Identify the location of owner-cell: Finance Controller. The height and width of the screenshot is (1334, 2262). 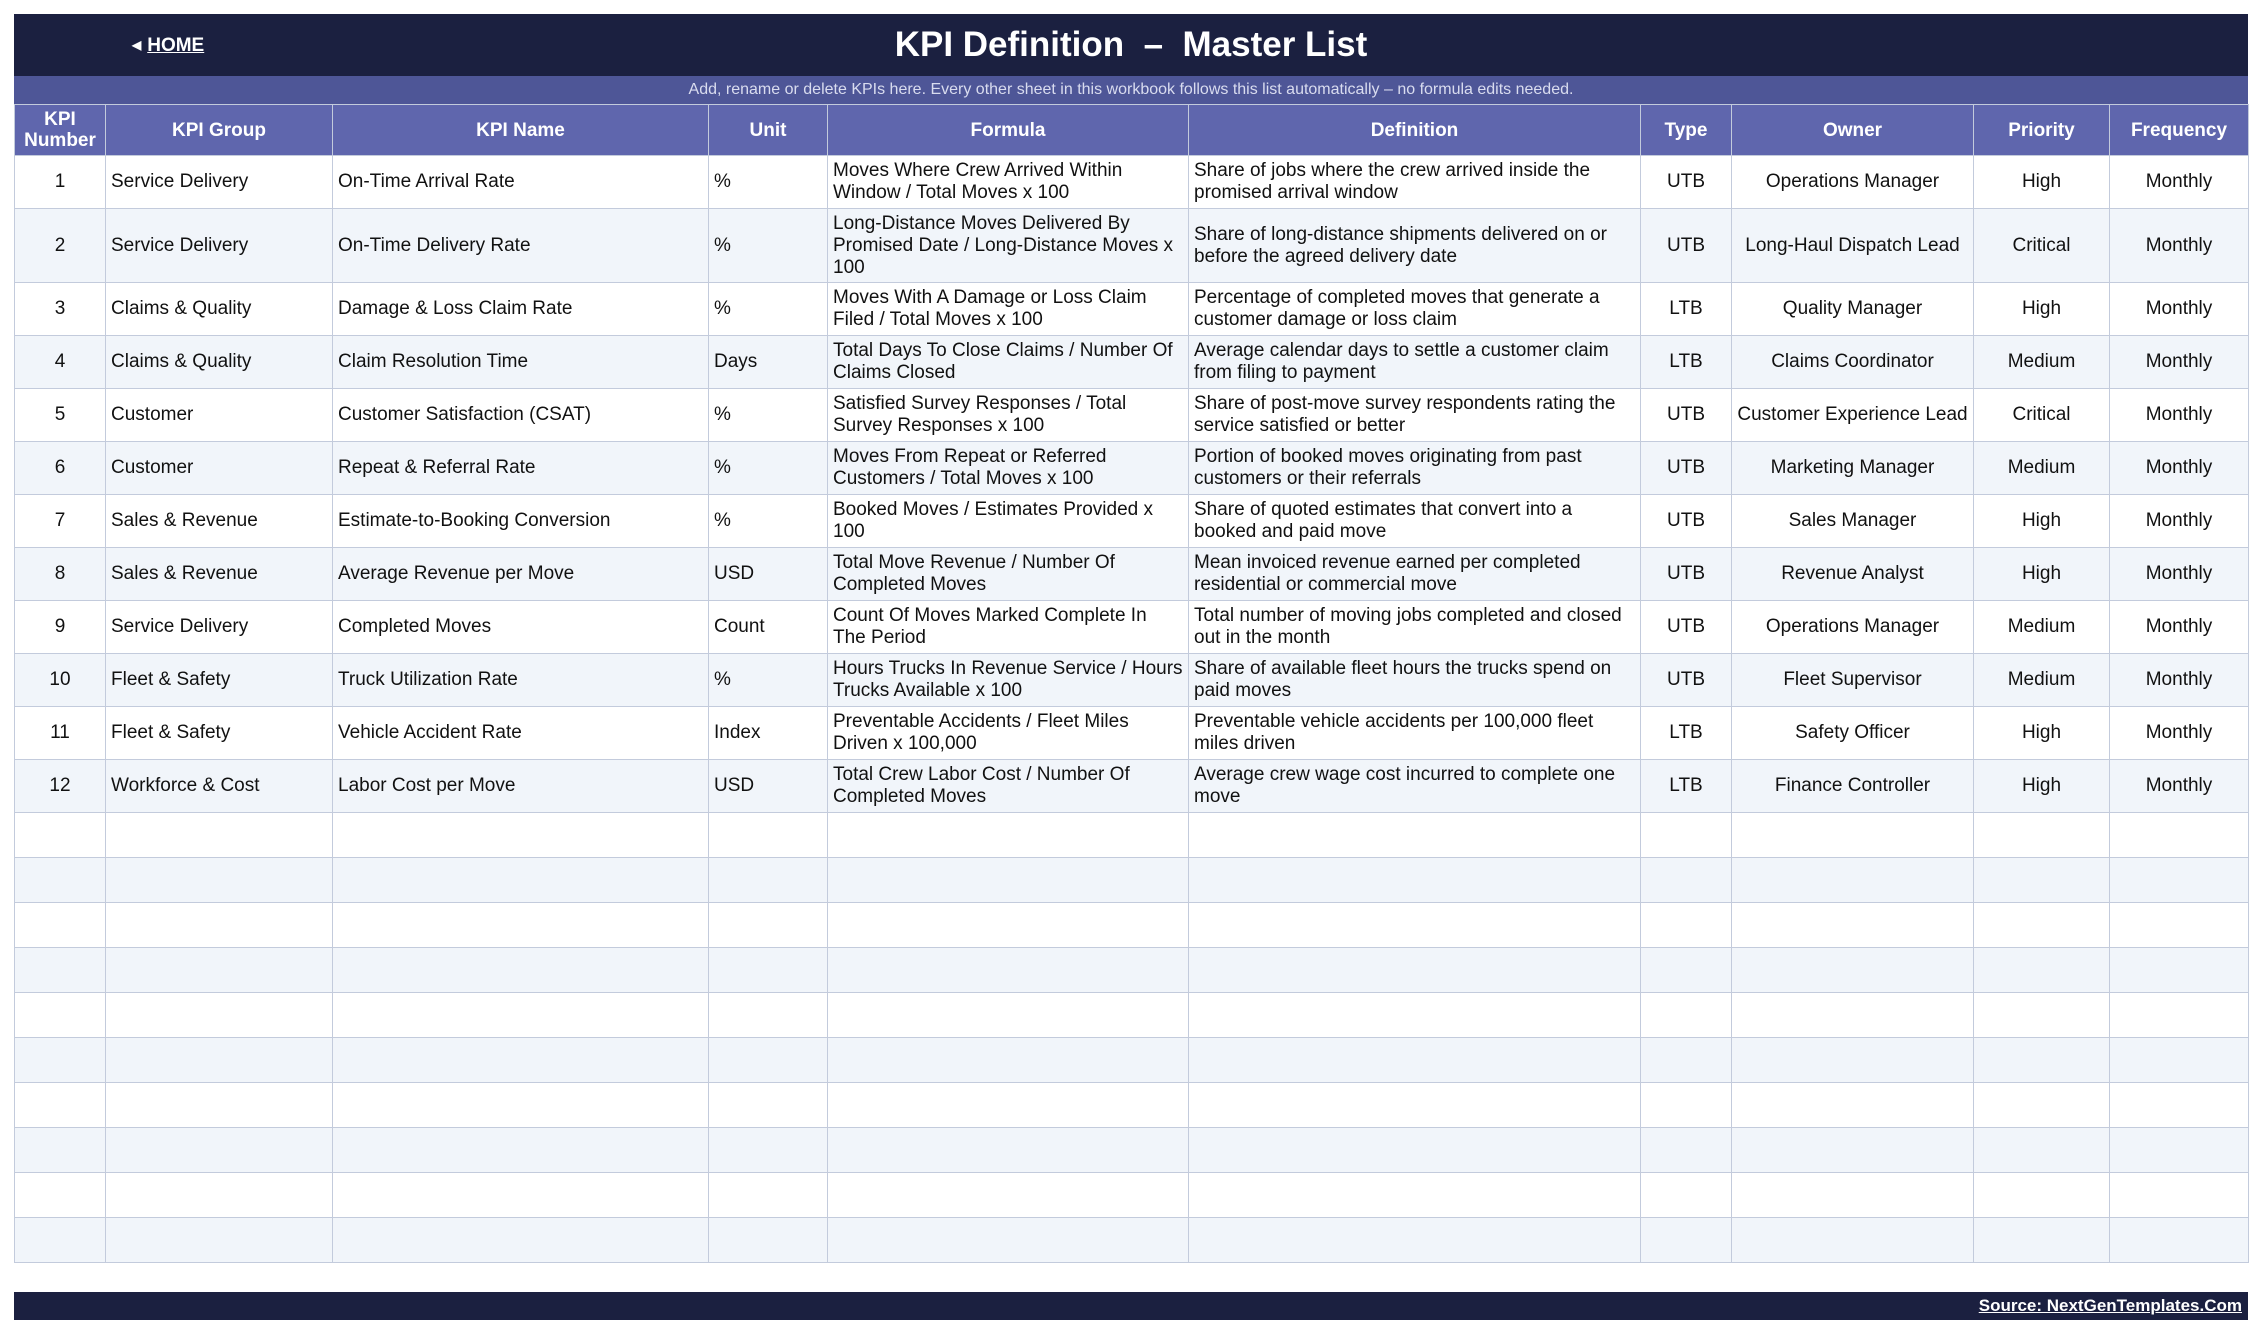
(1852, 786).